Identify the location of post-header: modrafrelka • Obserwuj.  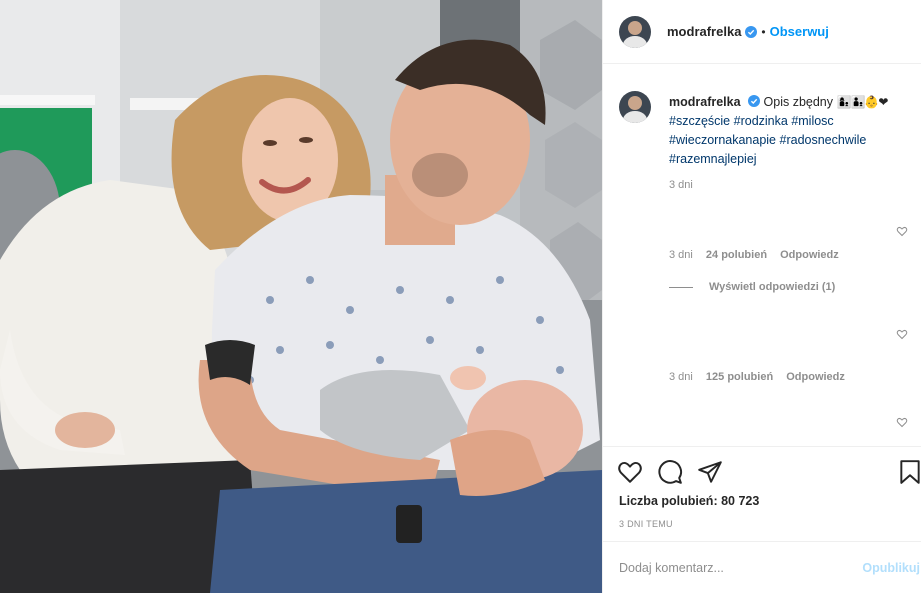
(762, 32).